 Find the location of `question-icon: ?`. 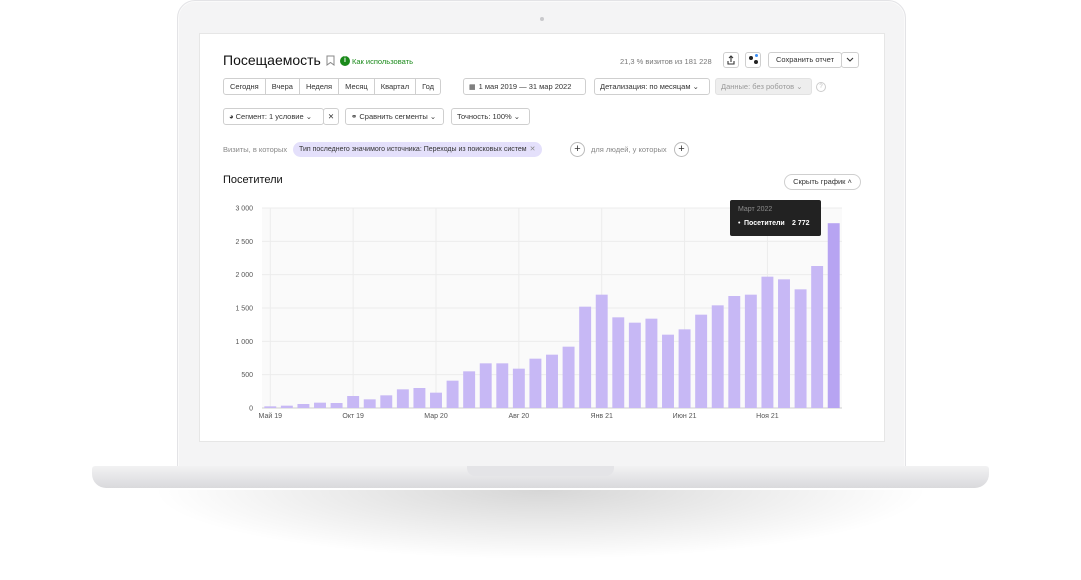

question-icon: ? is located at coordinates (821, 87).